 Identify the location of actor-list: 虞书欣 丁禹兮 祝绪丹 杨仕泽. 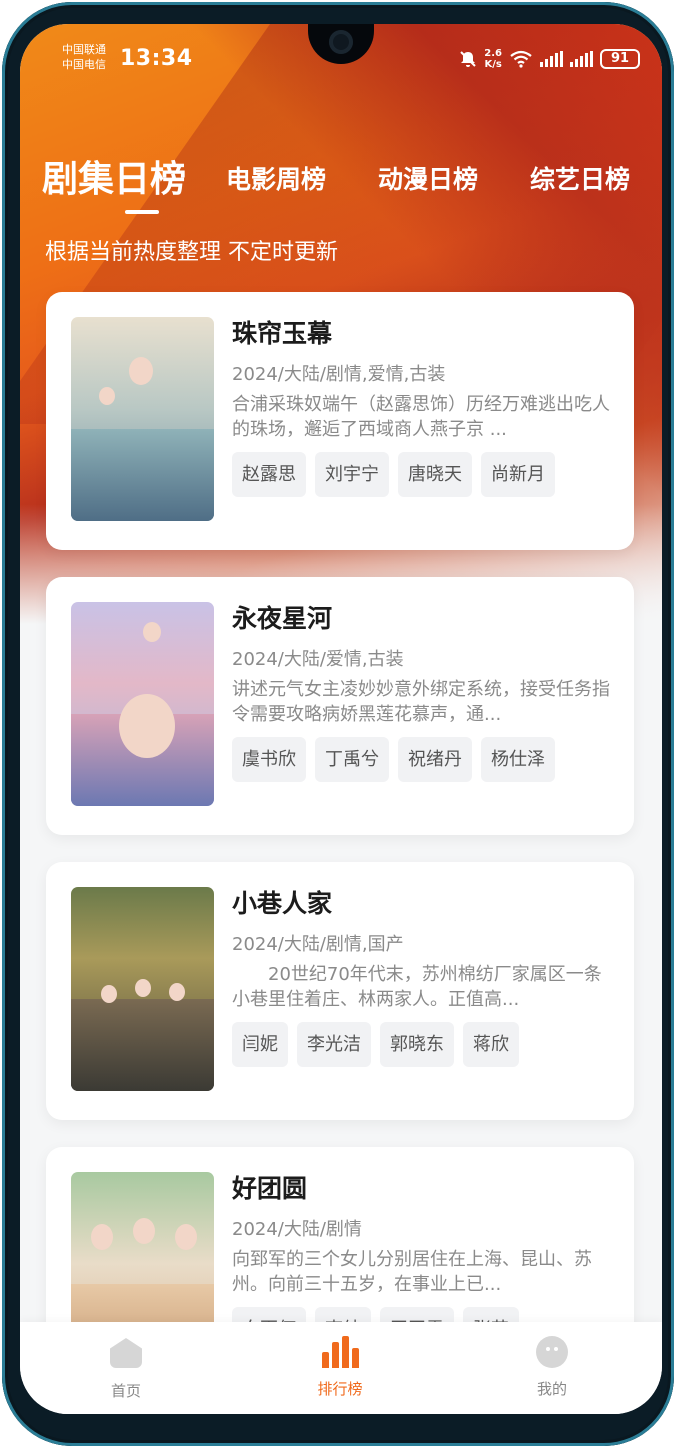
(393, 759).